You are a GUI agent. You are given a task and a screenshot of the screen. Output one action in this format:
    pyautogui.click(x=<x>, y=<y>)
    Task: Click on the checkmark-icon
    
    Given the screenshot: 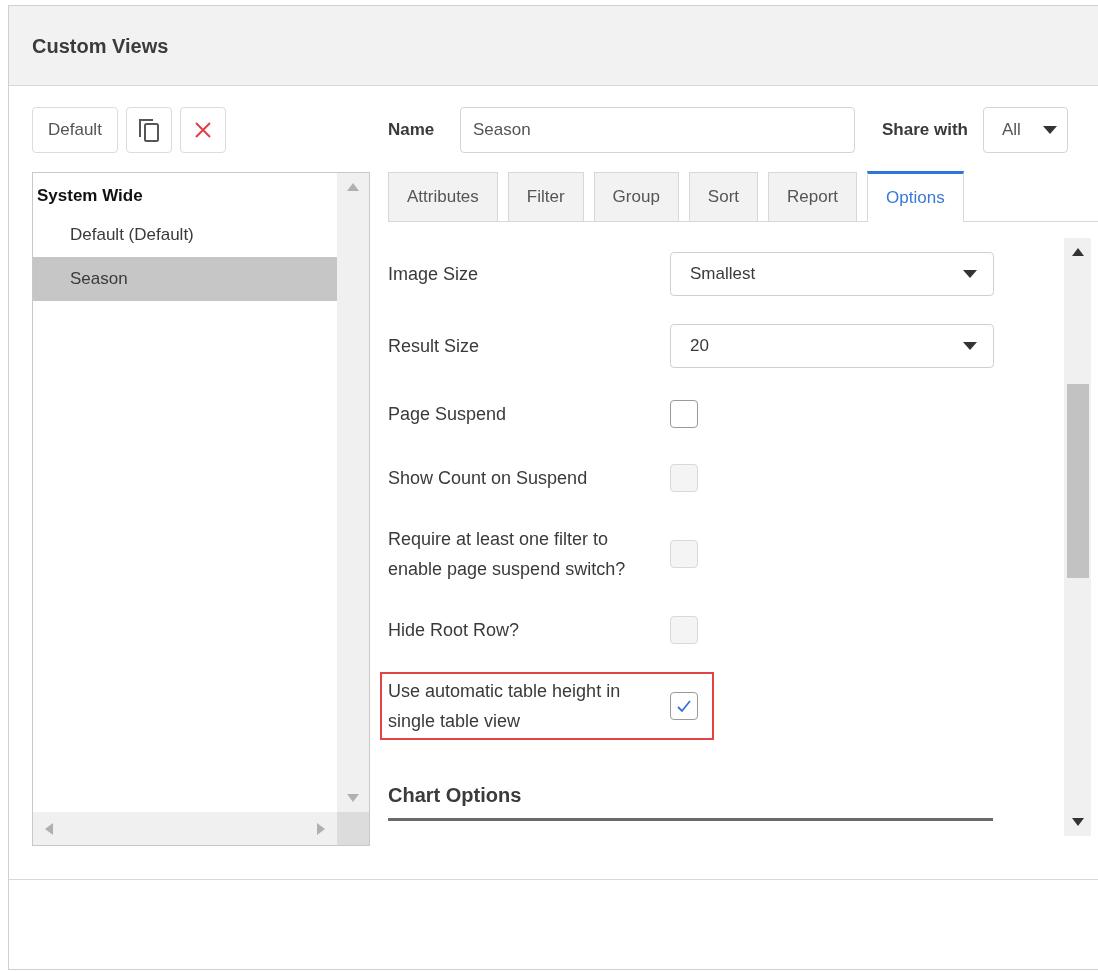 What is the action you would take?
    pyautogui.click(x=684, y=706)
    